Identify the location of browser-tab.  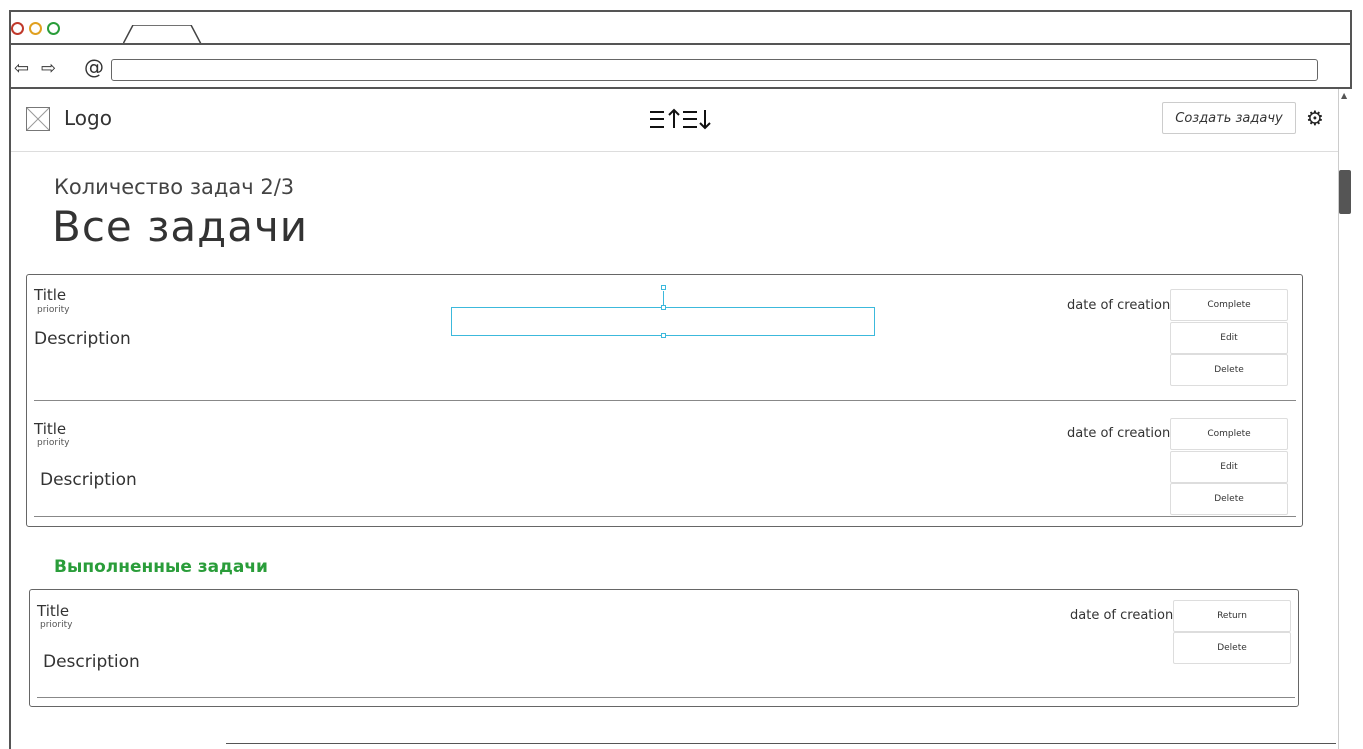
(163, 34).